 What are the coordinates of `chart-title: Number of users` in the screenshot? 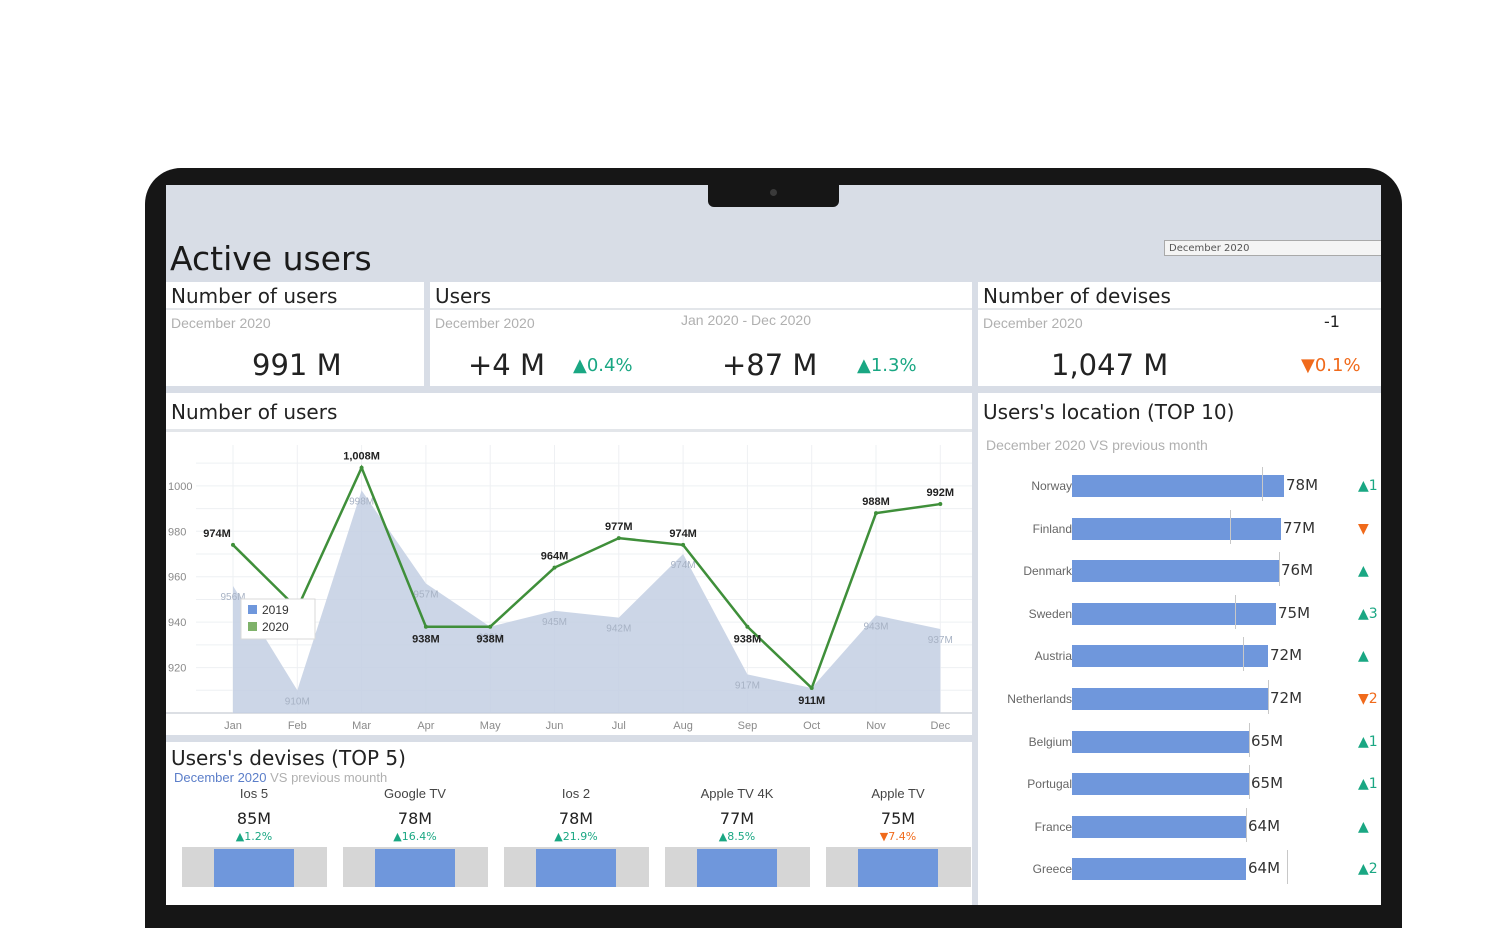 It's located at (254, 412).